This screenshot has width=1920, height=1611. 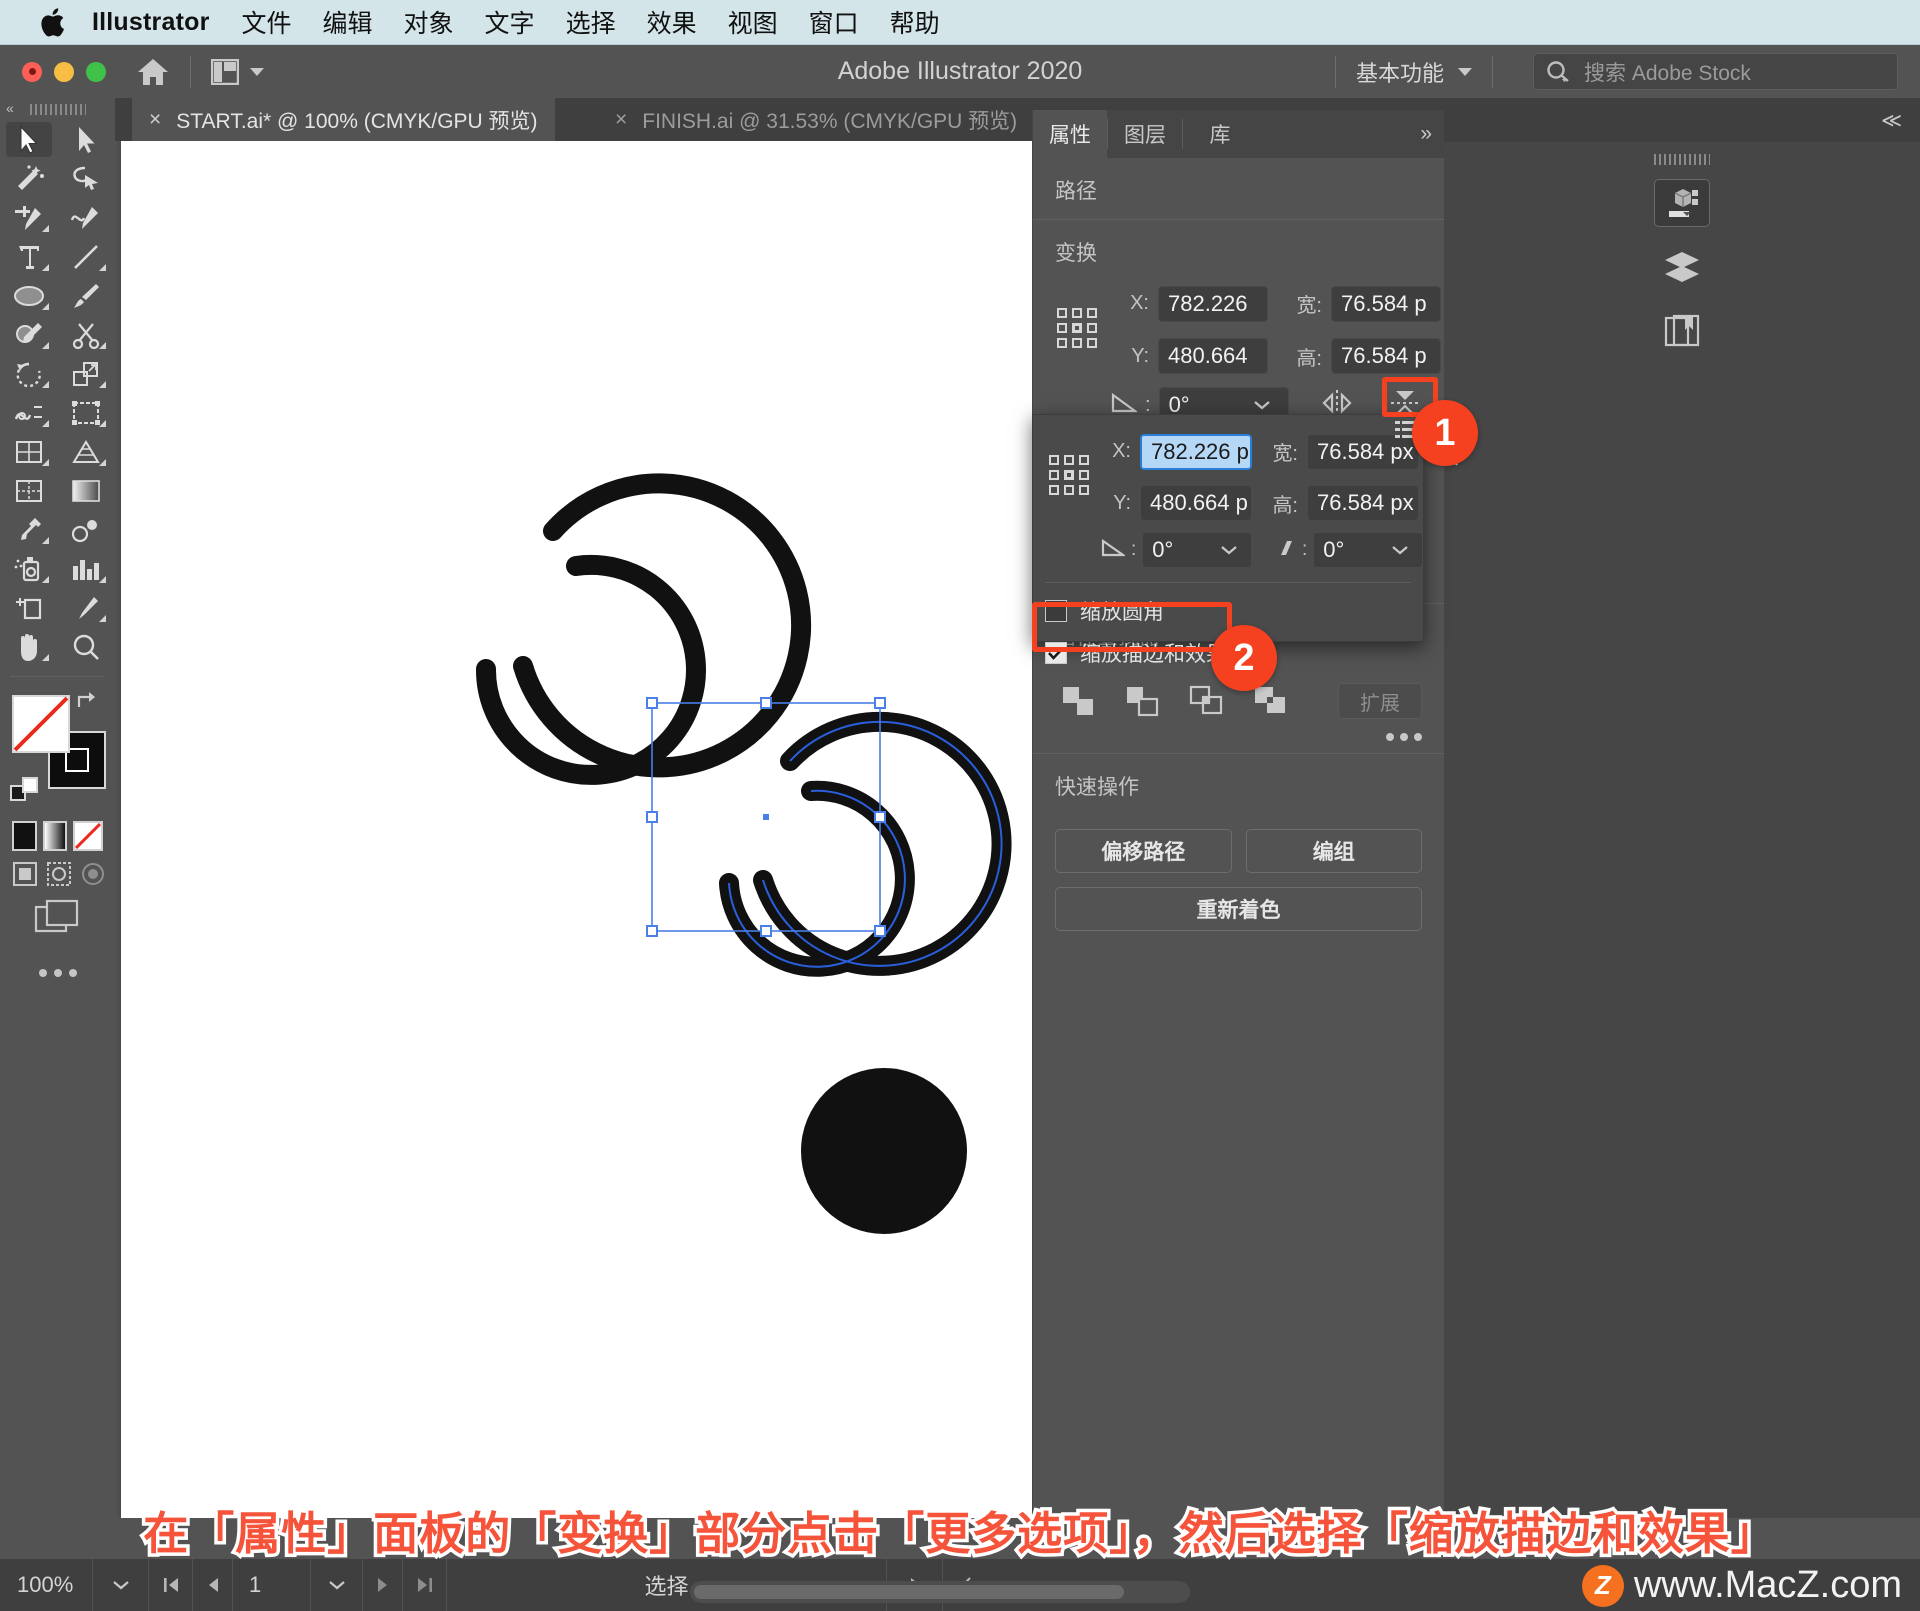 I want to click on last-artboard-icon, so click(x=424, y=1585).